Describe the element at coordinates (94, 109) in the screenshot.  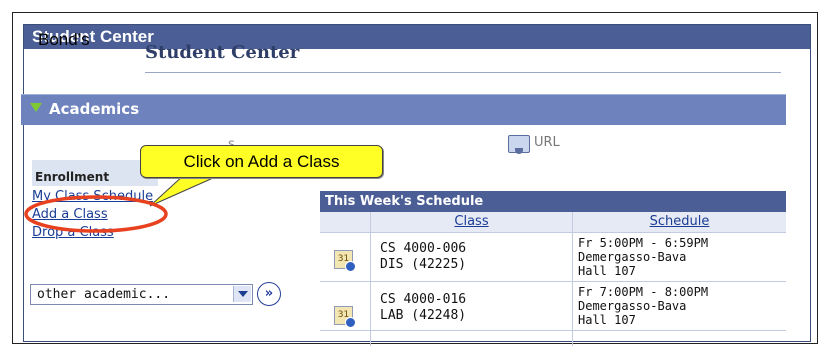
I see `academics-label: Academics` at that location.